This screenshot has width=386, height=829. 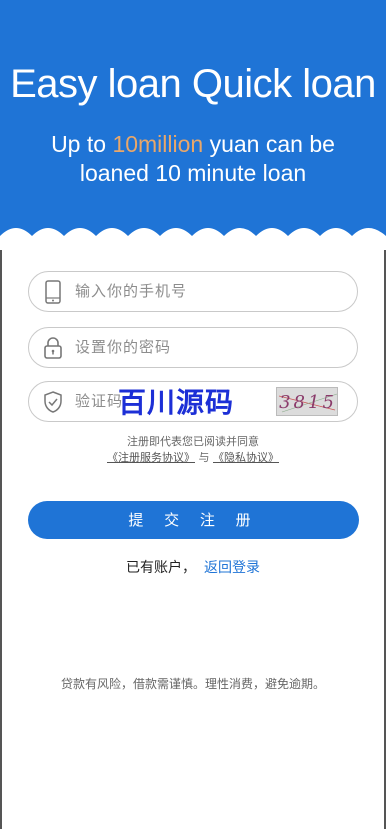 What do you see at coordinates (161, 568) in the screenshot?
I see `login-prompt: 已有账户，` at bounding box center [161, 568].